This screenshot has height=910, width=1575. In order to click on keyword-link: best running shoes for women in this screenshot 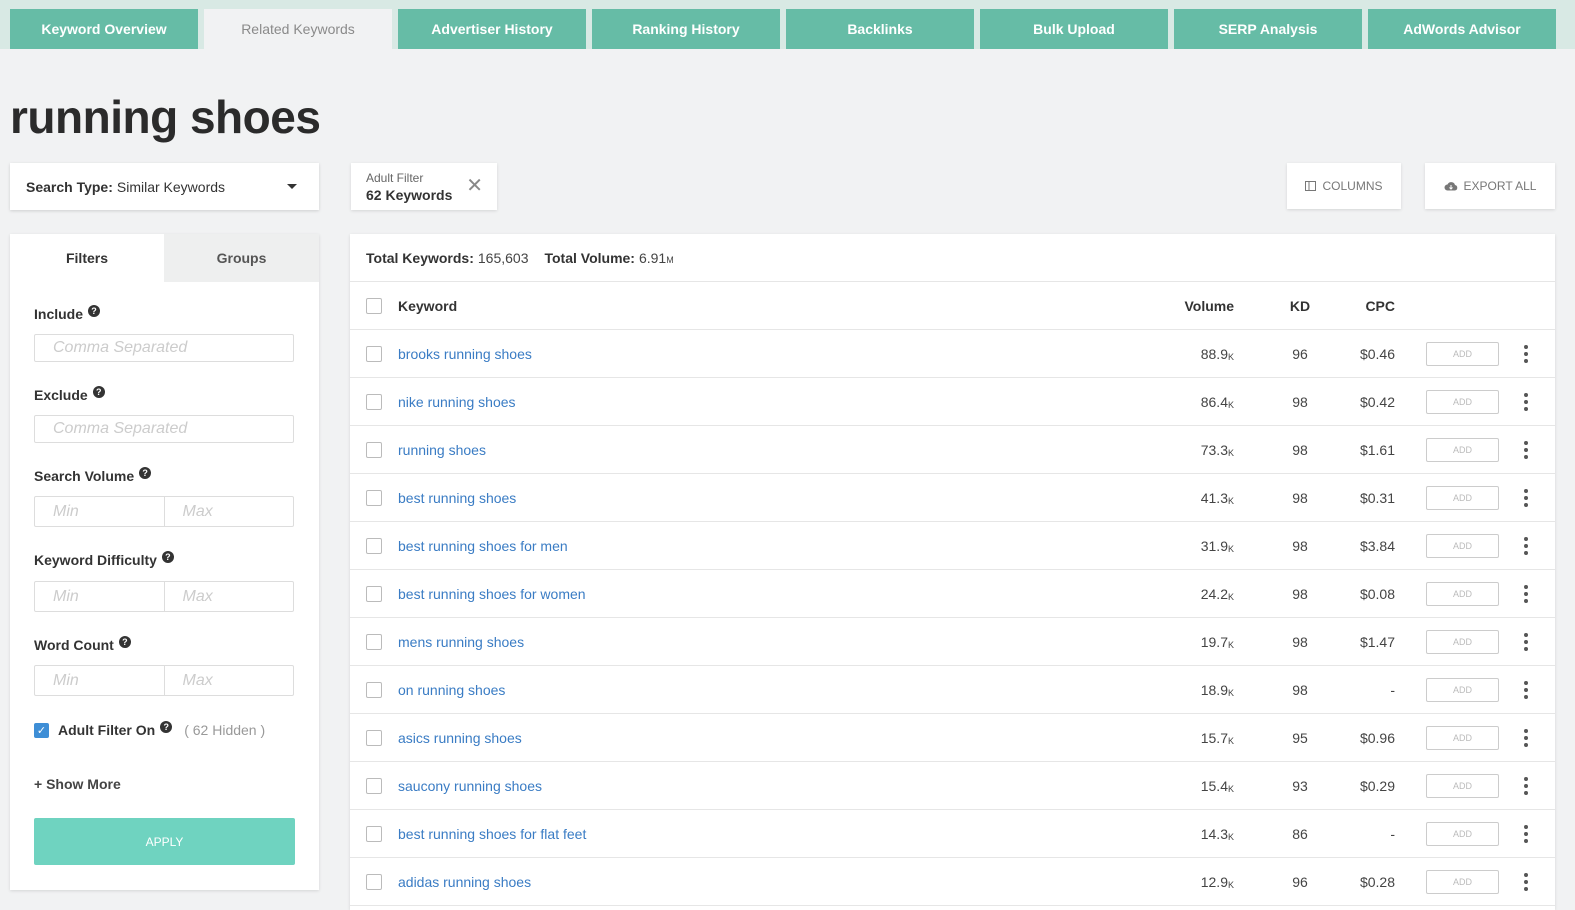, I will do `click(492, 593)`.